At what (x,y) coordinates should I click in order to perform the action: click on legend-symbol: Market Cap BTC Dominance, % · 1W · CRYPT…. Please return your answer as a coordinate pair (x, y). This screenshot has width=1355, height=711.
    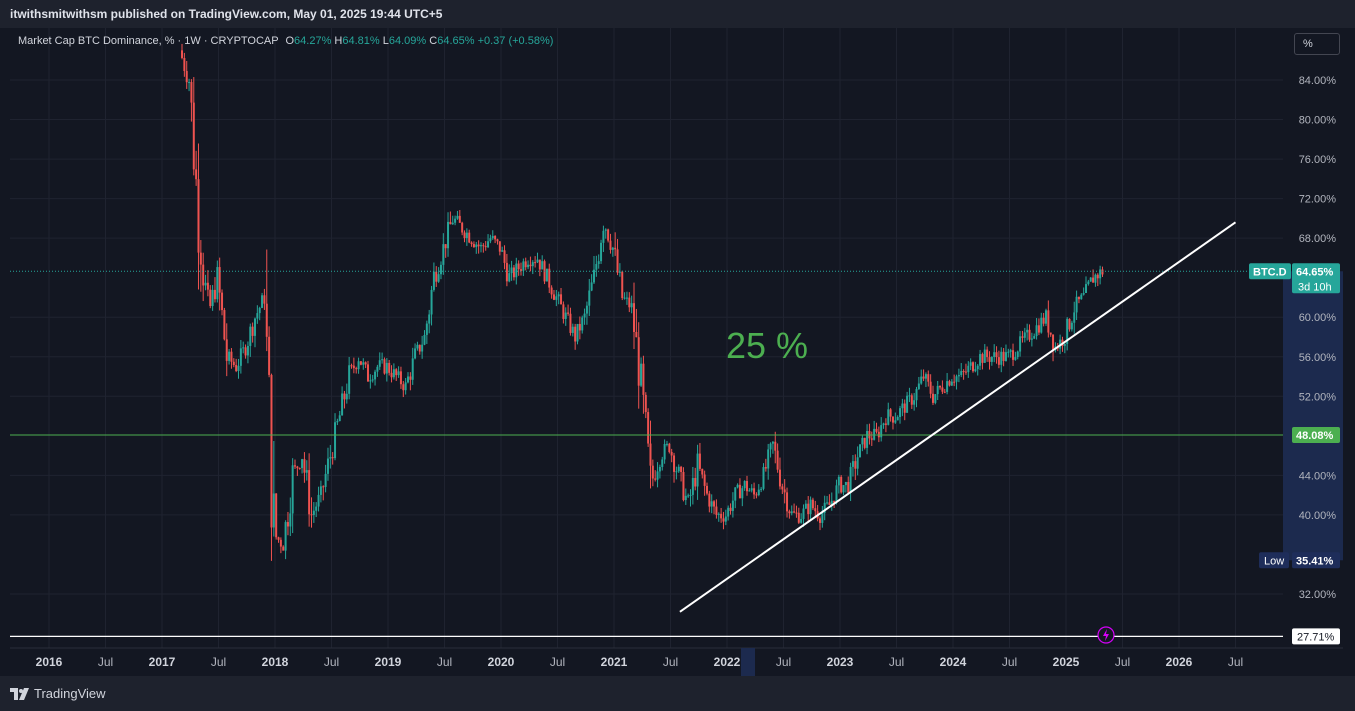
    Looking at the image, I should click on (148, 41).